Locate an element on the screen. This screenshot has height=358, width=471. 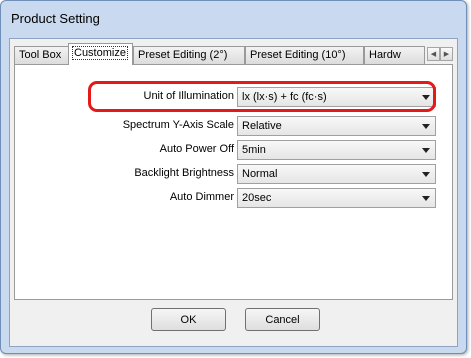
spectrum-y-axis-scale-select: Relative is located at coordinates (336, 126).